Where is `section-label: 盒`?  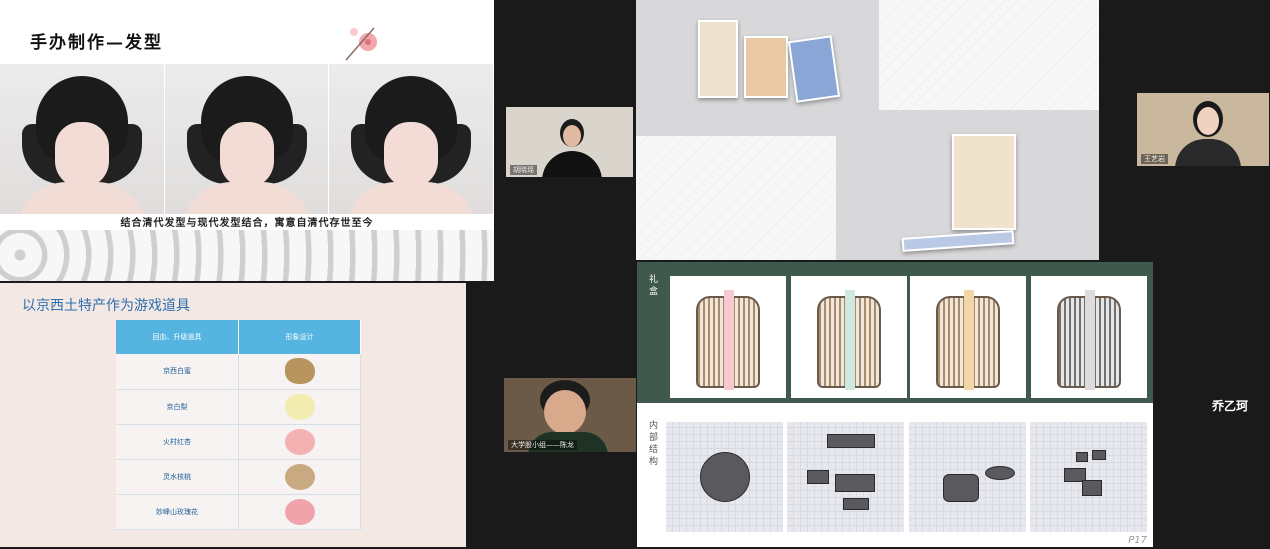
section-label: 盒 is located at coordinates (654, 292).